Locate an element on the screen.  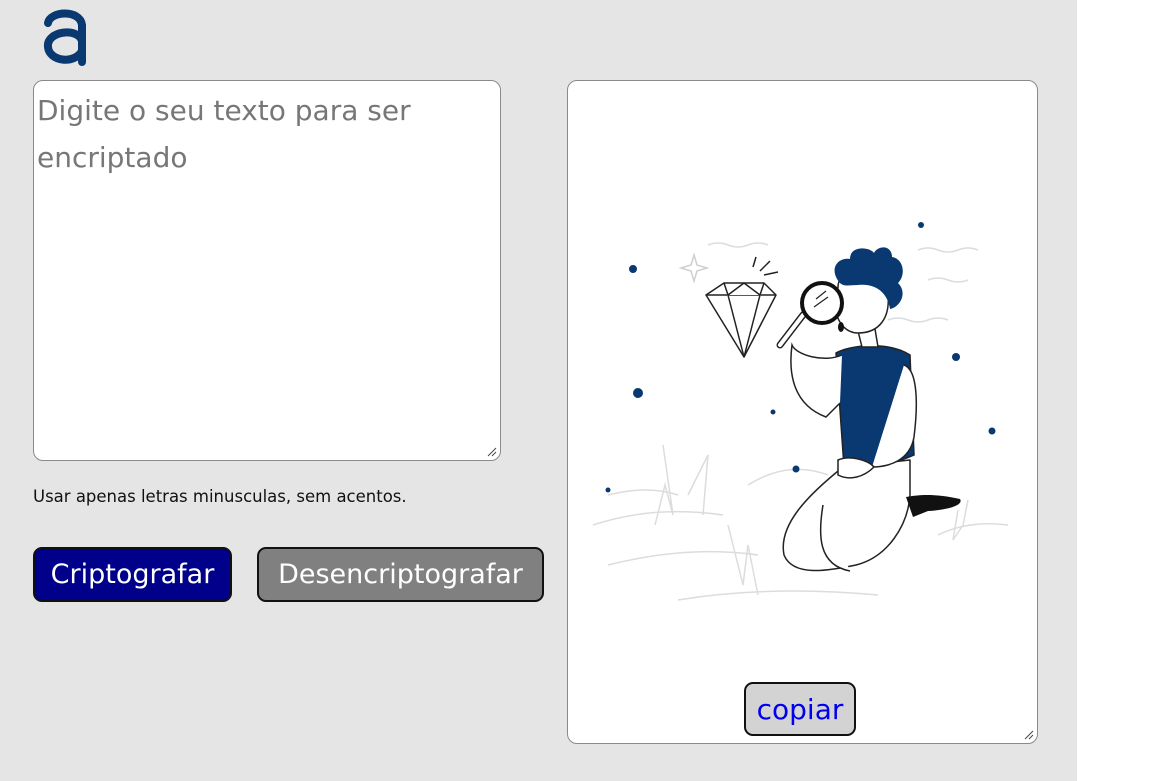
encrypt-button: Criptografar is located at coordinates (132, 574).